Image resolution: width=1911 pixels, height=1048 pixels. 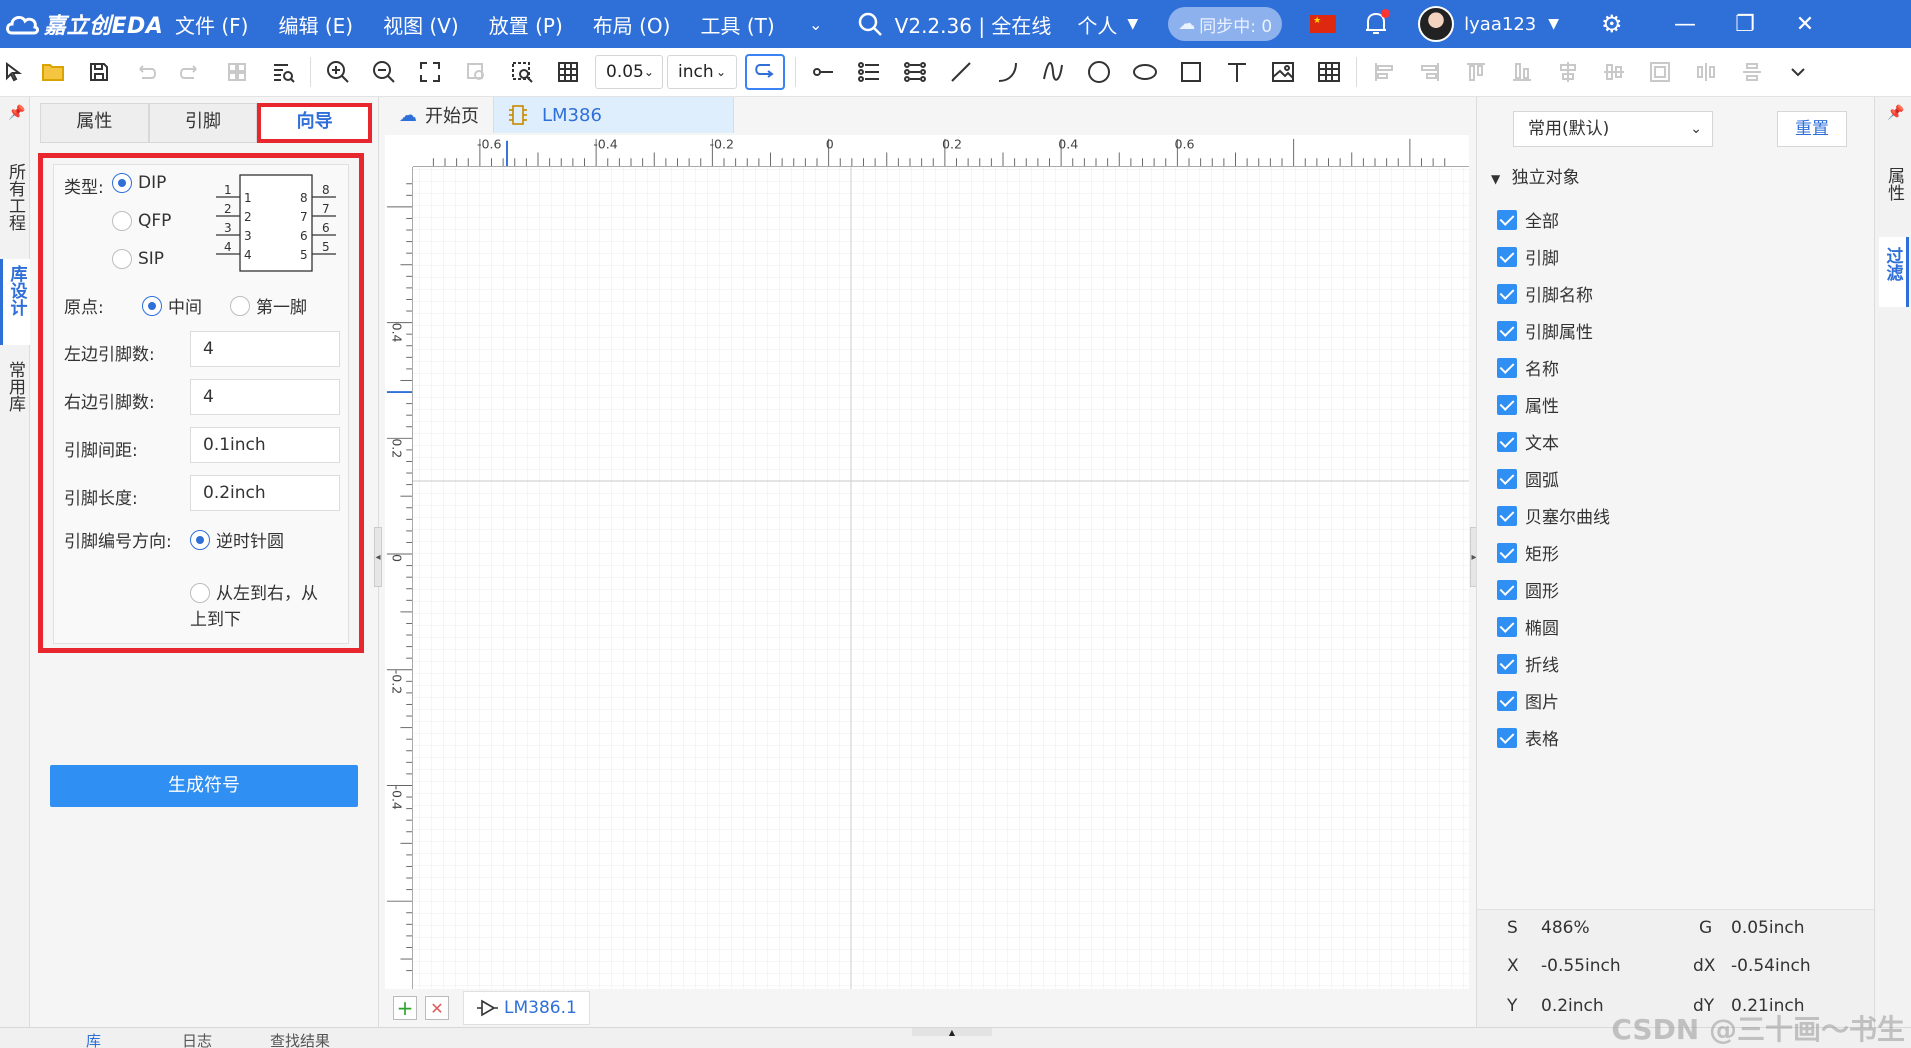 What do you see at coordinates (1237, 72) in the screenshot?
I see `text-tool-icon` at bounding box center [1237, 72].